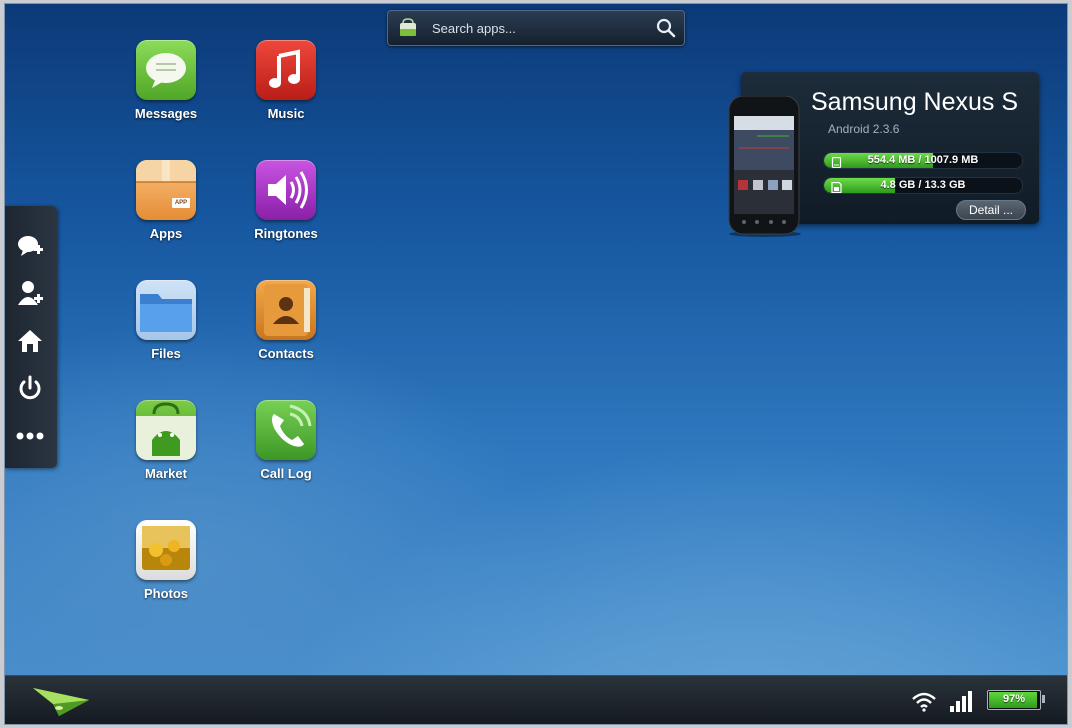 The height and width of the screenshot is (728, 1072). I want to click on app-ringtones: Ringtones, so click(286, 215).